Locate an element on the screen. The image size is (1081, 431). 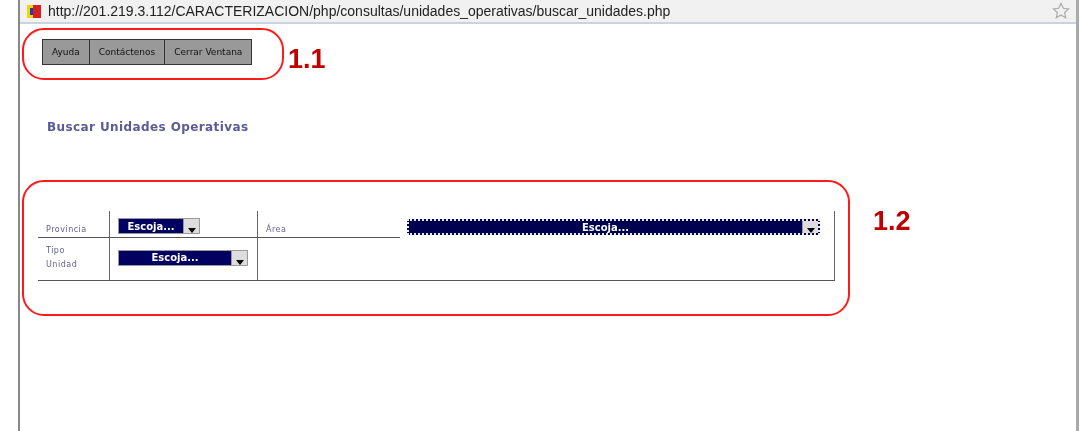
field-label: Área is located at coordinates (276, 229).